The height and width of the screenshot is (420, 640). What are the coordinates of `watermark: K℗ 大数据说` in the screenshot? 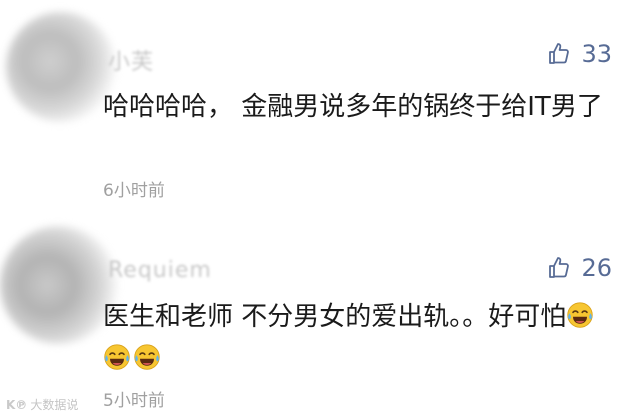 It's located at (42, 404).